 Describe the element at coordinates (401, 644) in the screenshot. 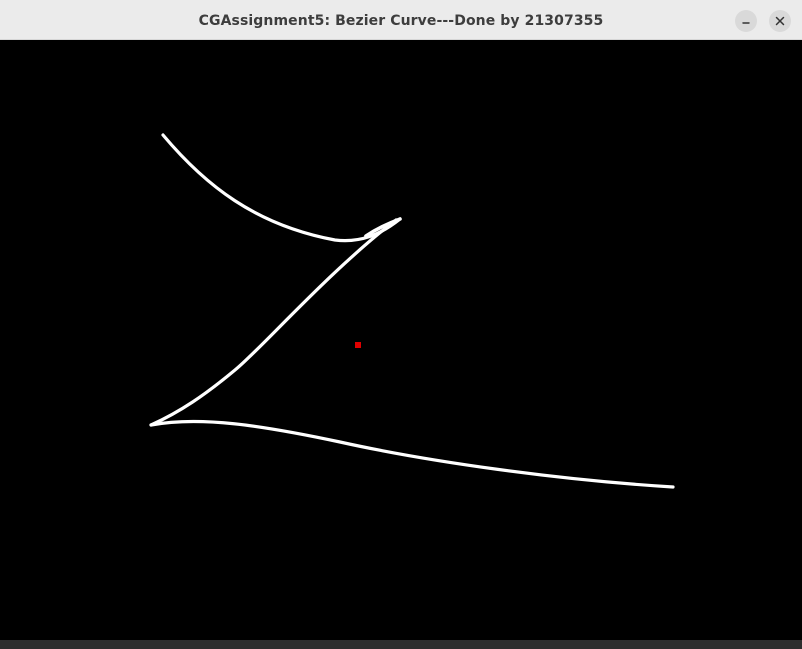

I see `window-bottom-edge` at that location.